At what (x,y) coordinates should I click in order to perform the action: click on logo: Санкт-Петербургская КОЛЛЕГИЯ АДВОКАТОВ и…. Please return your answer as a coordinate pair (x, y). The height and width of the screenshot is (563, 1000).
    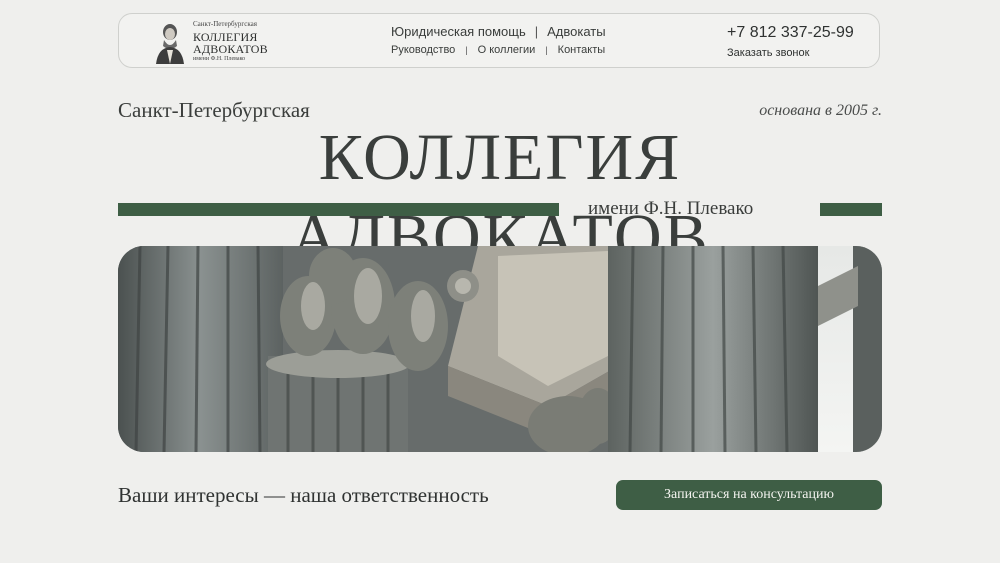
    Looking at the image, I should click on (210, 42).